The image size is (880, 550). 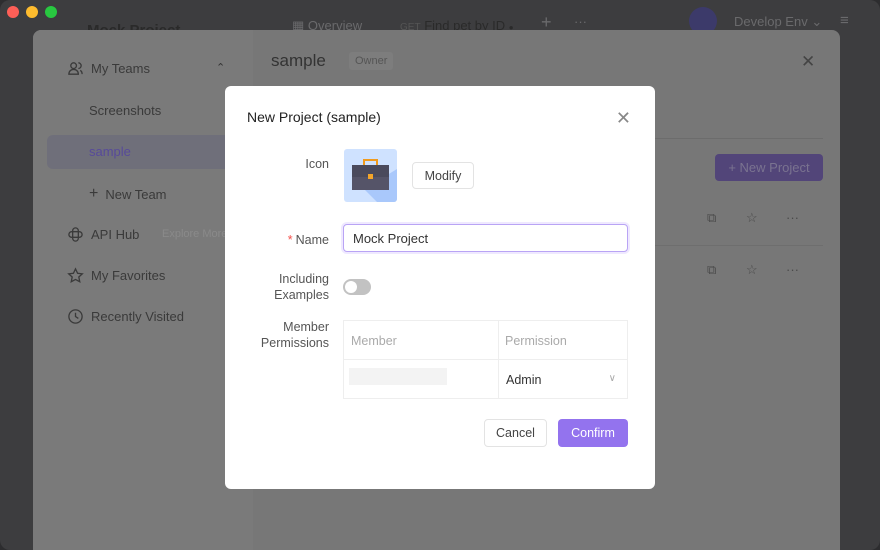 I want to click on close-window-button, so click(x=13, y=12).